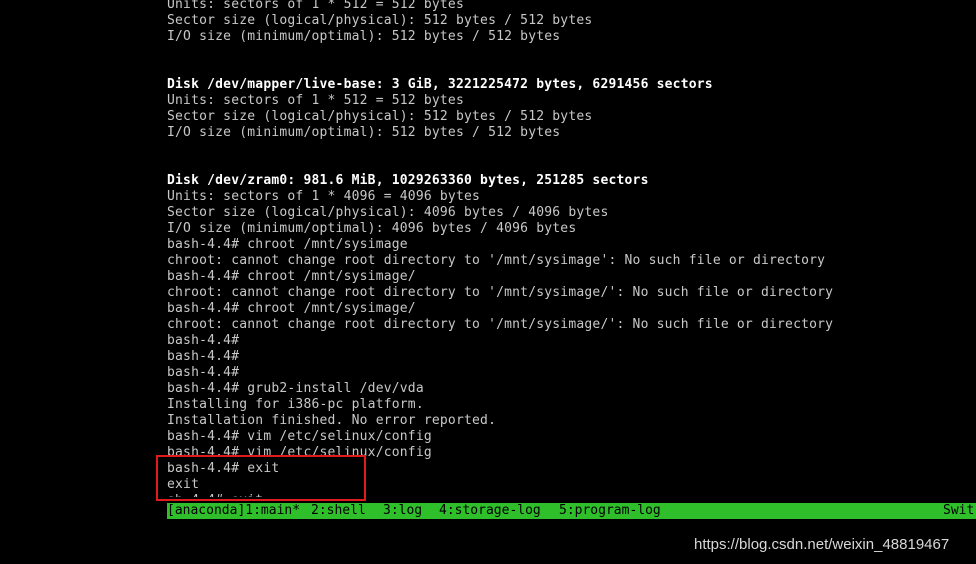 The height and width of the screenshot is (564, 976). What do you see at coordinates (287, 244) in the screenshot?
I see `terminal-line: bash-4.4# chroot /mnt/sysimage` at bounding box center [287, 244].